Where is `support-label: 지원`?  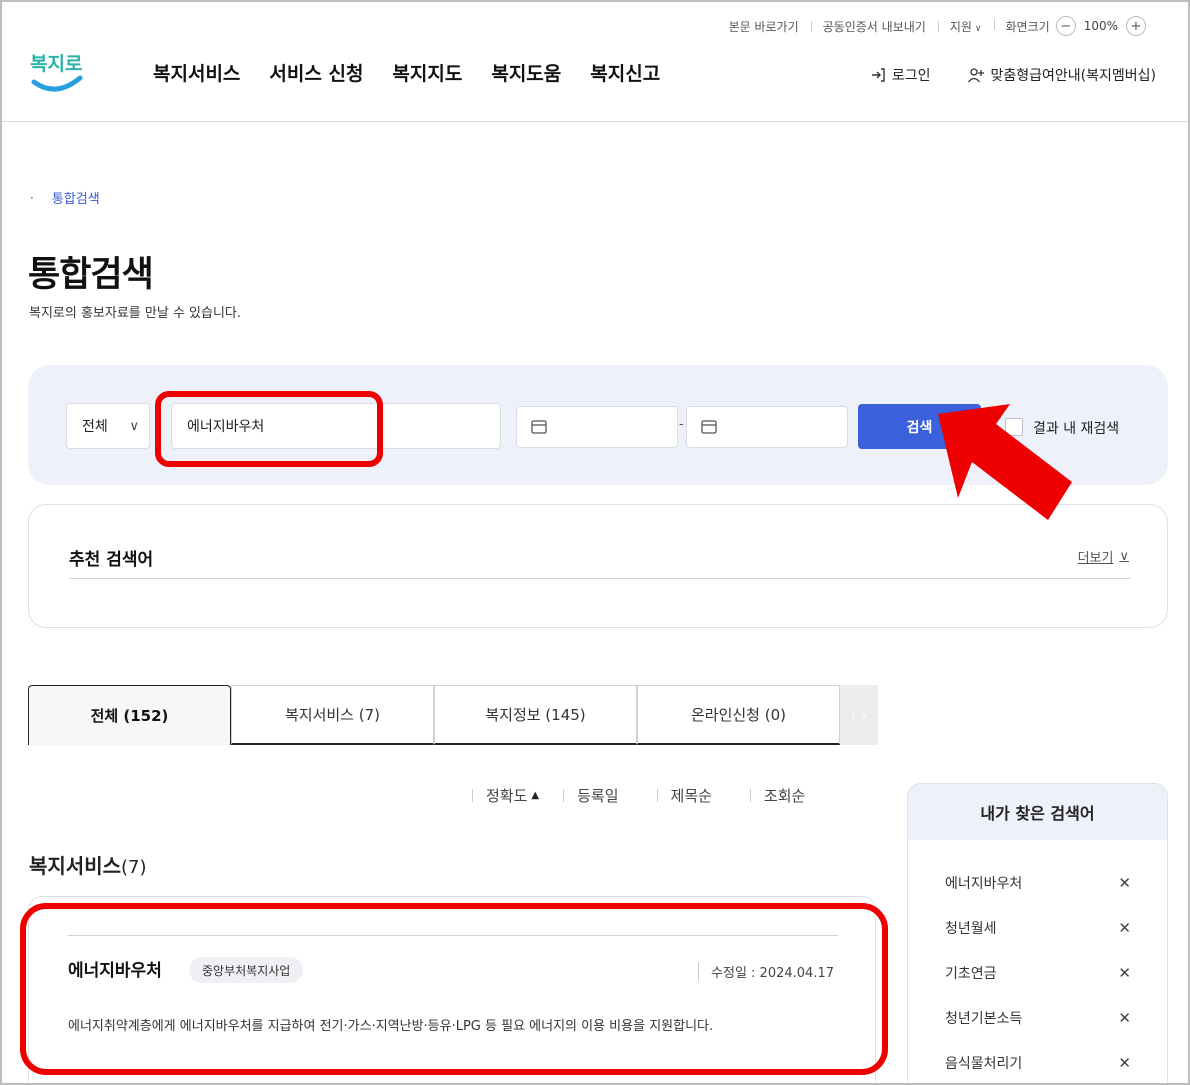 support-label: 지원 is located at coordinates (960, 26).